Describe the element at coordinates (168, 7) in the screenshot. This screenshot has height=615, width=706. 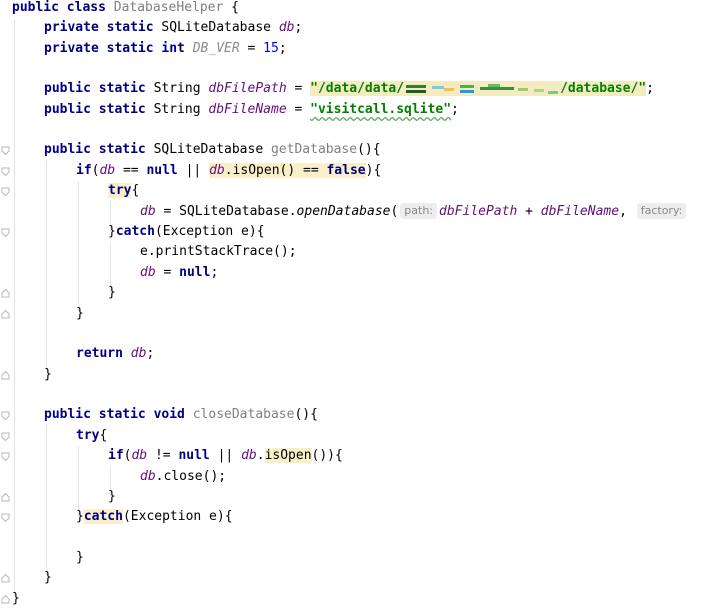
I see `class-name: DatabaseHelper` at that location.